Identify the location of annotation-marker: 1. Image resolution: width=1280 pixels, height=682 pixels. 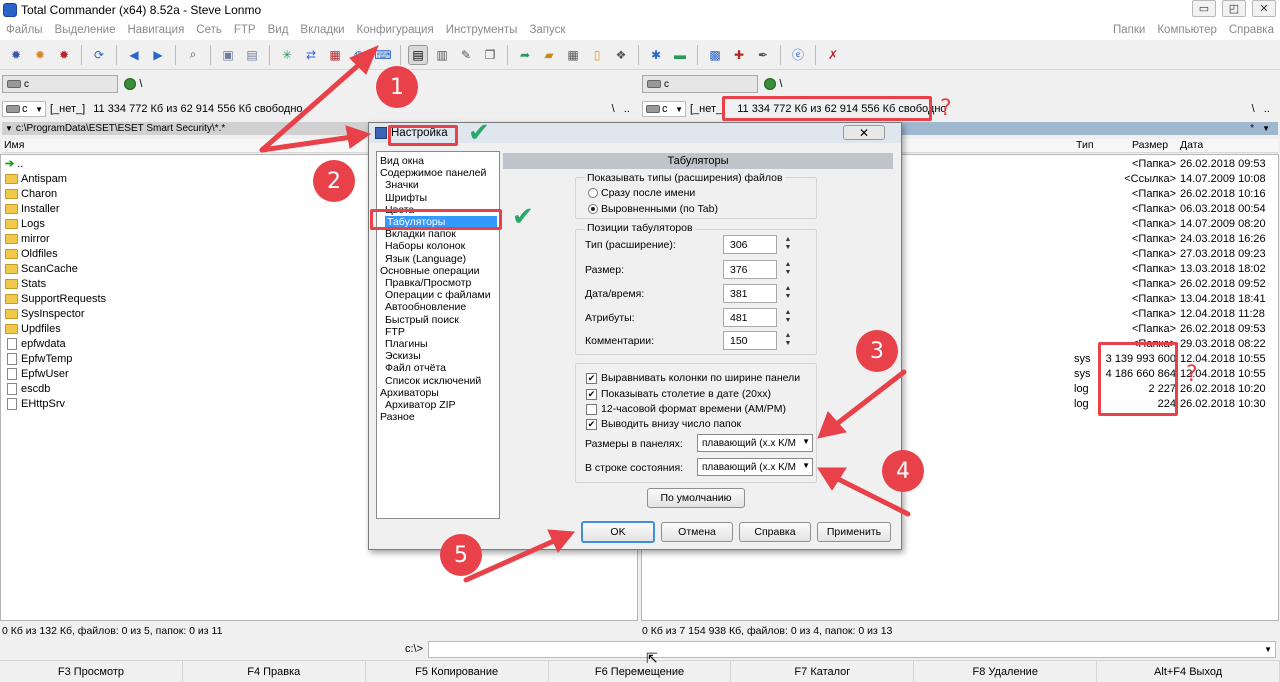
(397, 87).